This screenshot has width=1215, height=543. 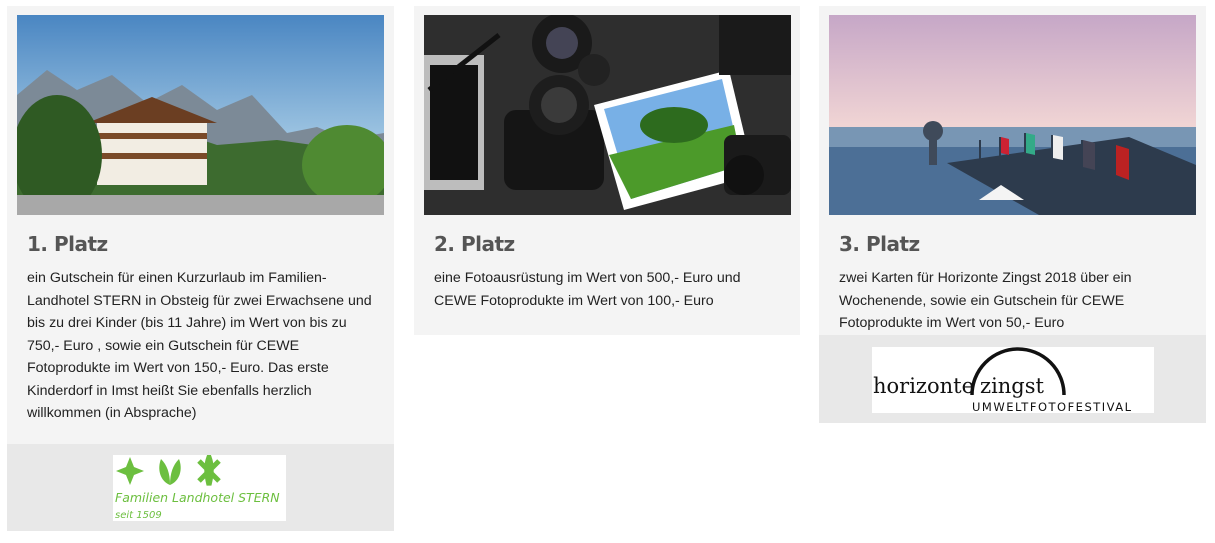 What do you see at coordinates (474, 244) in the screenshot?
I see `place-title: 2. Platz` at bounding box center [474, 244].